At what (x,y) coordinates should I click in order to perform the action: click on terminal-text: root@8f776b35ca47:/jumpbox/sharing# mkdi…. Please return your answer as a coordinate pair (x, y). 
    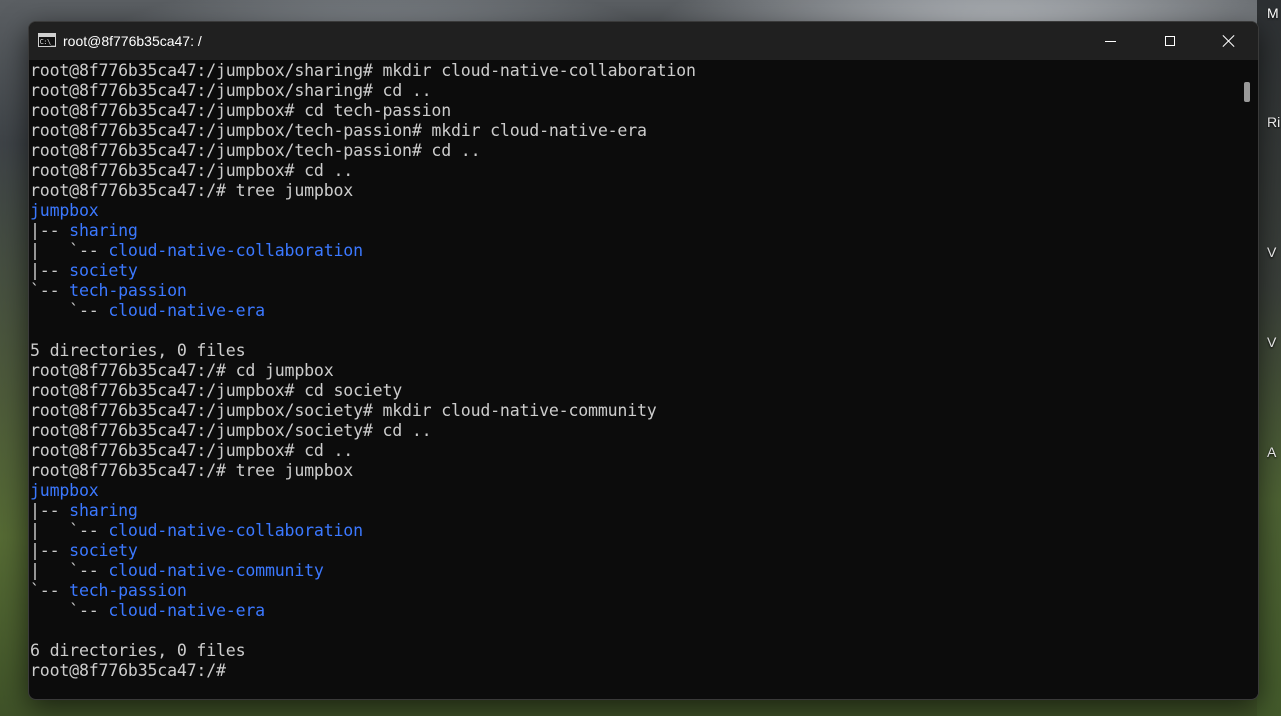
    Looking at the image, I should click on (363, 70).